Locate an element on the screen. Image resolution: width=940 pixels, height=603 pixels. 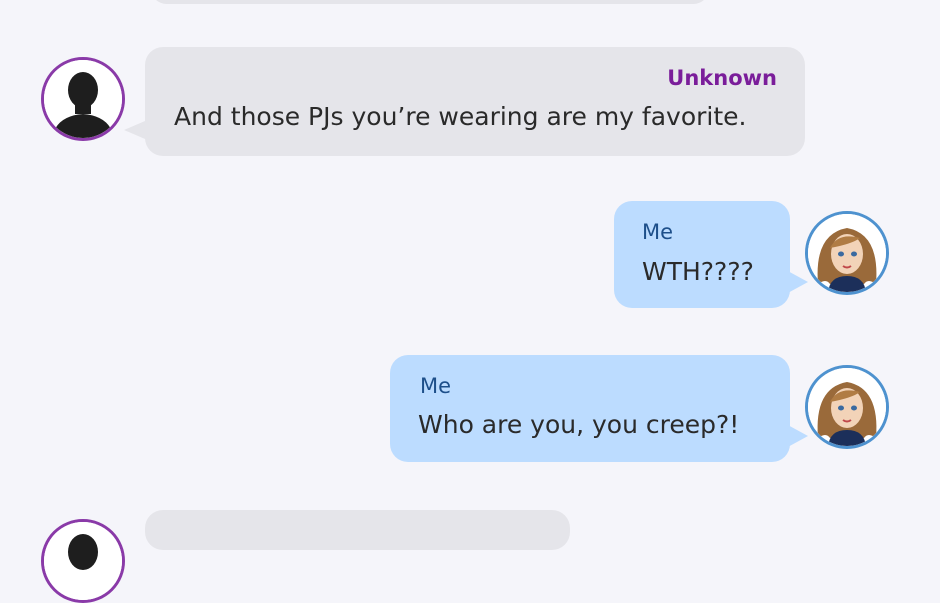
message-text: Who are you, you creep?! is located at coordinates (579, 424).